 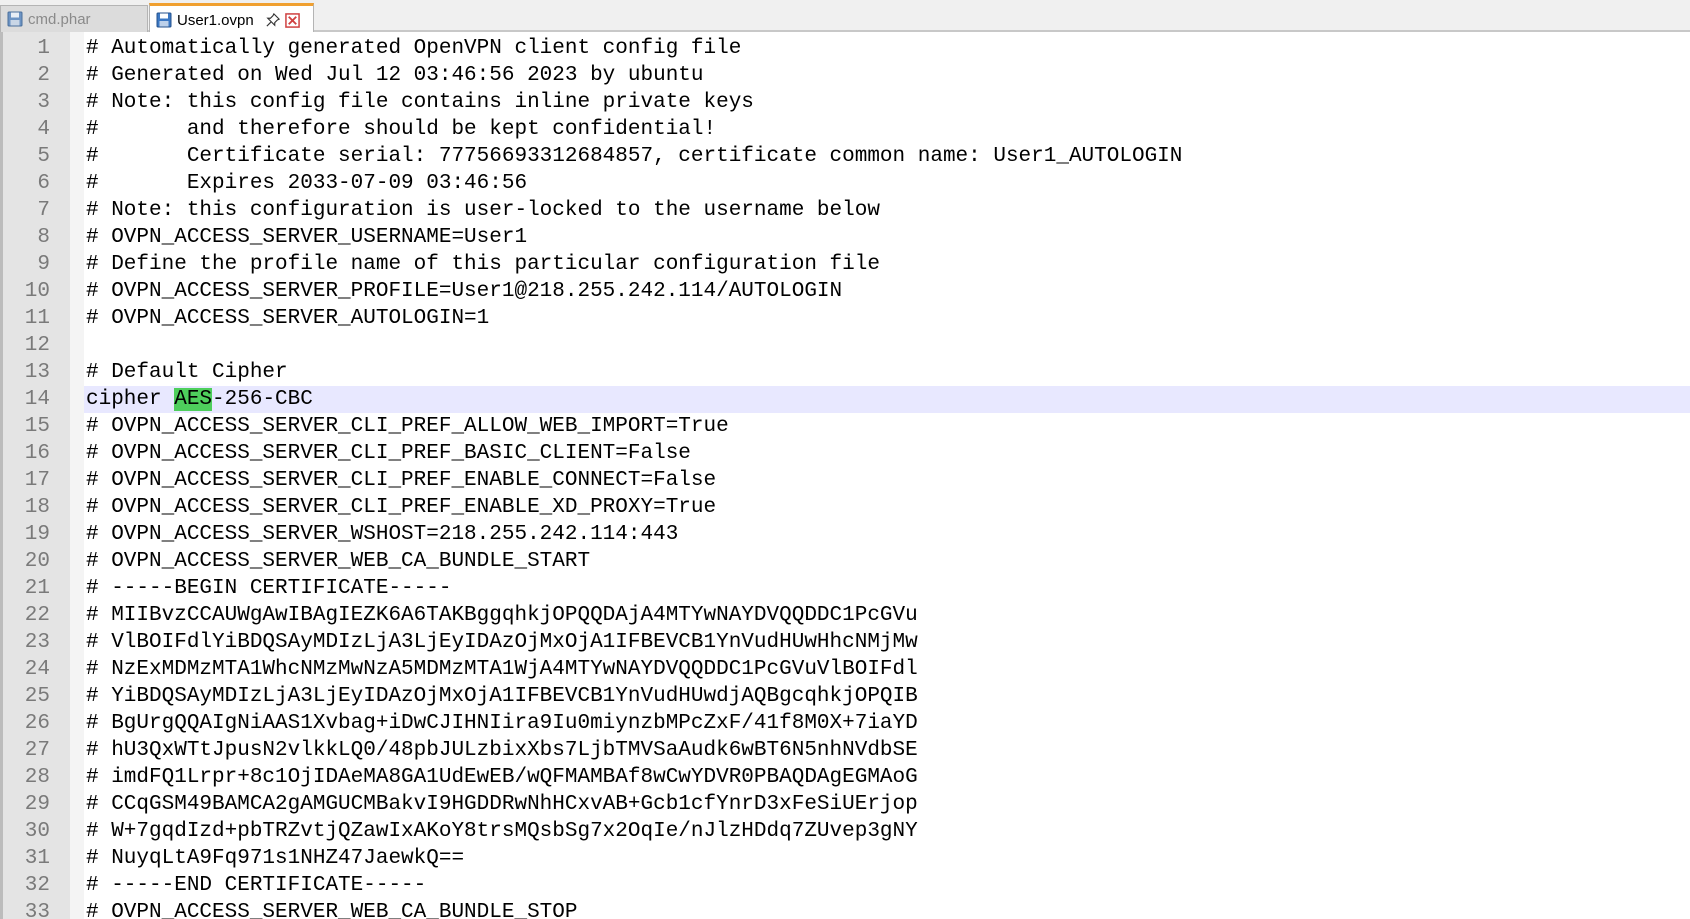 What do you see at coordinates (37, 480) in the screenshot?
I see `line-number: 17` at bounding box center [37, 480].